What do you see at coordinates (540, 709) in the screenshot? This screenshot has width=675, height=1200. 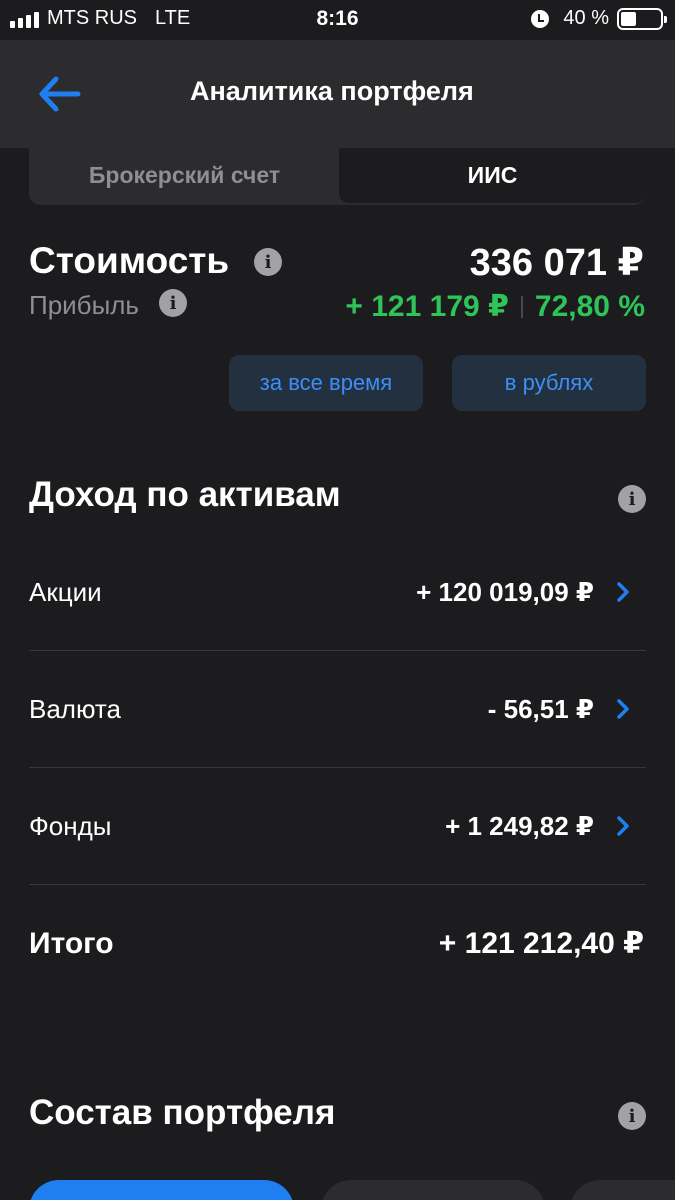 I see `asset-amount: - 56,51 ₽` at bounding box center [540, 709].